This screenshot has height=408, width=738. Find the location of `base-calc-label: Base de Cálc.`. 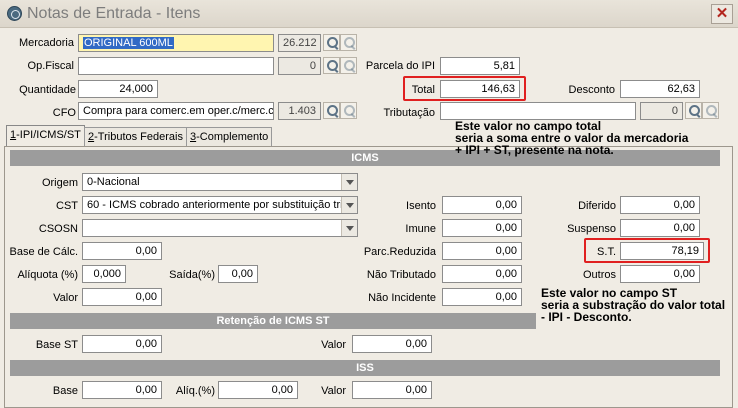

base-calc-label: Base de Cálc. is located at coordinates (43, 252).